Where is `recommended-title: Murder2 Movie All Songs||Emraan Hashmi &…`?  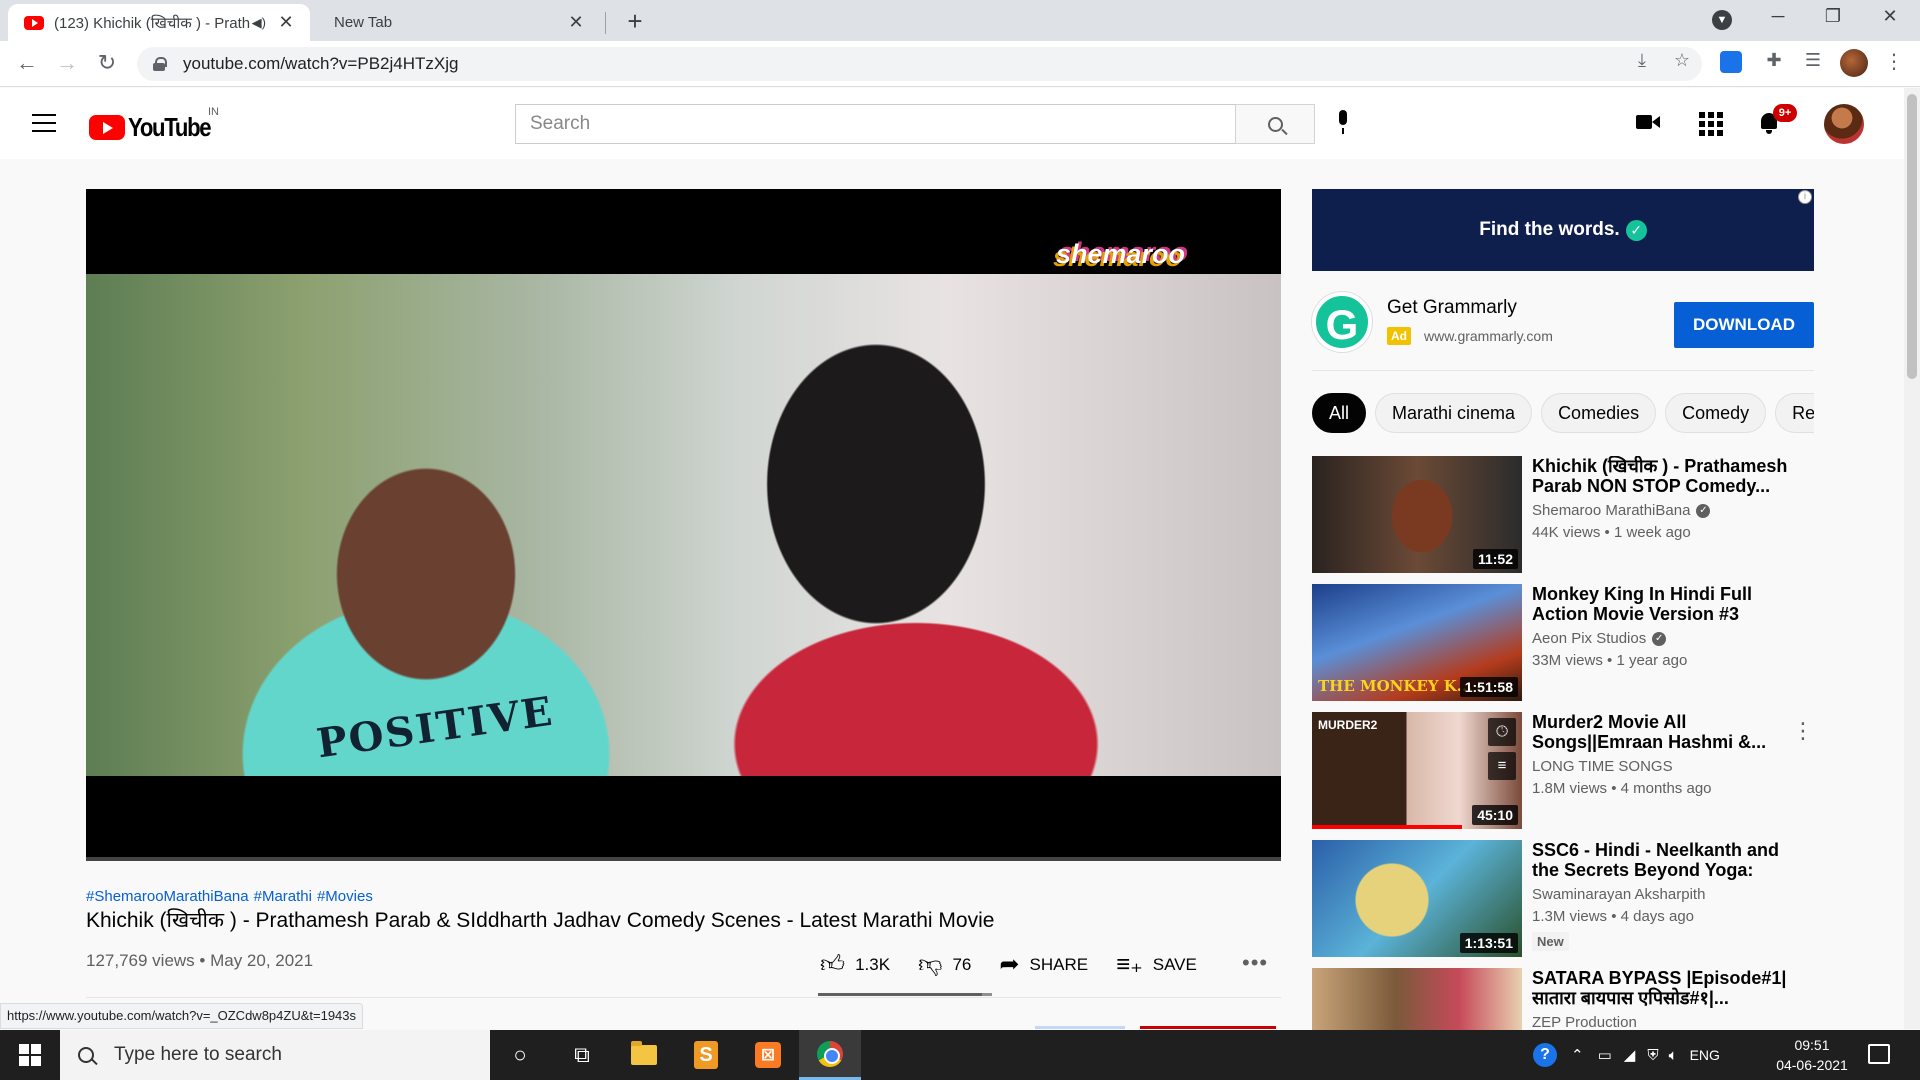 recommended-title: Murder2 Movie All Songs||Emraan Hashmi &… is located at coordinates (1649, 732).